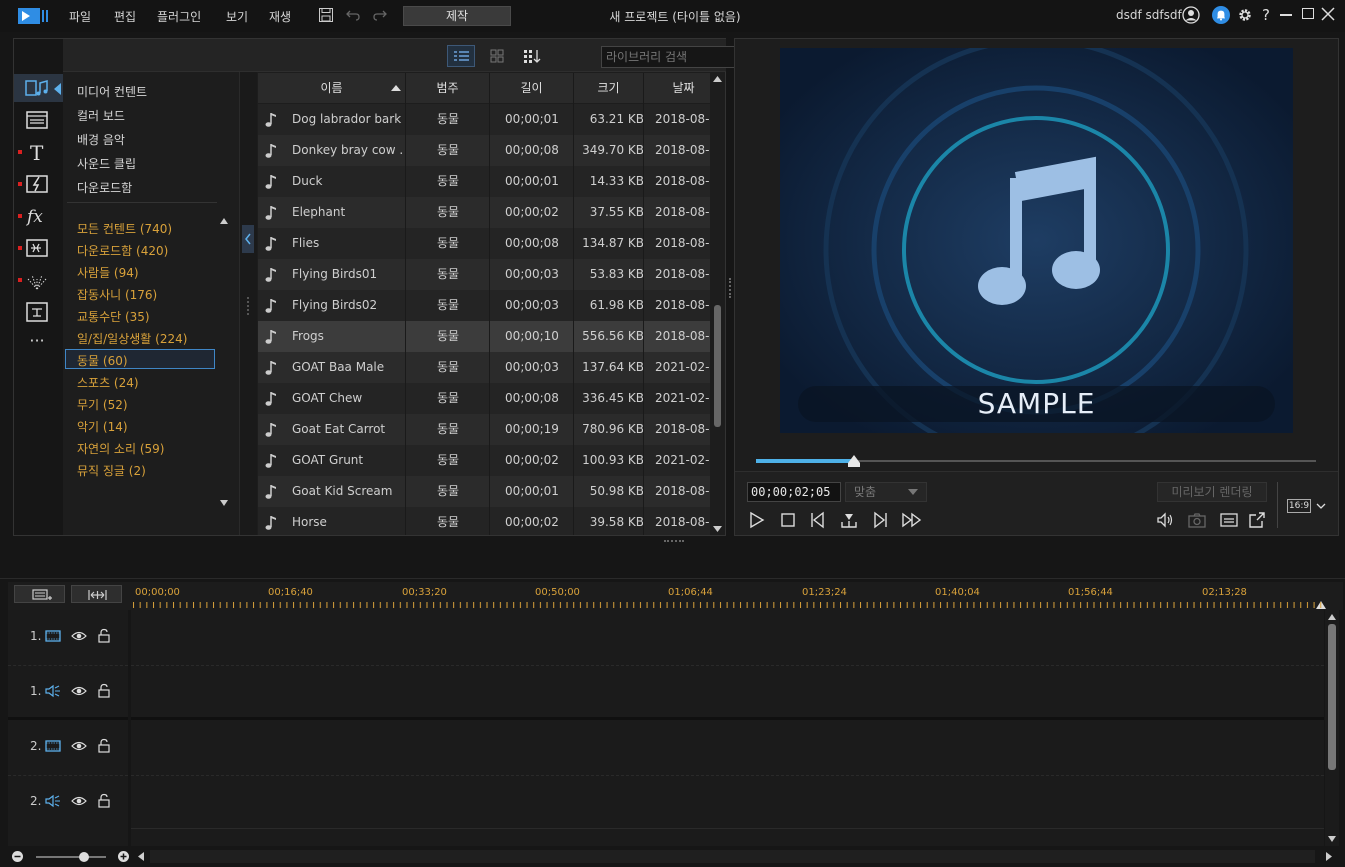 The height and width of the screenshot is (867, 1345). I want to click on sound-clips-item: 사운드 클립, so click(106, 163).